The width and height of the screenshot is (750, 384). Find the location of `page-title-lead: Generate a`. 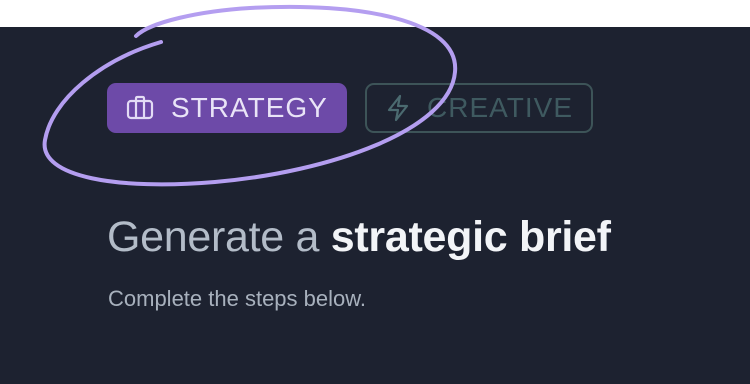

page-title-lead: Generate a is located at coordinates (219, 237).